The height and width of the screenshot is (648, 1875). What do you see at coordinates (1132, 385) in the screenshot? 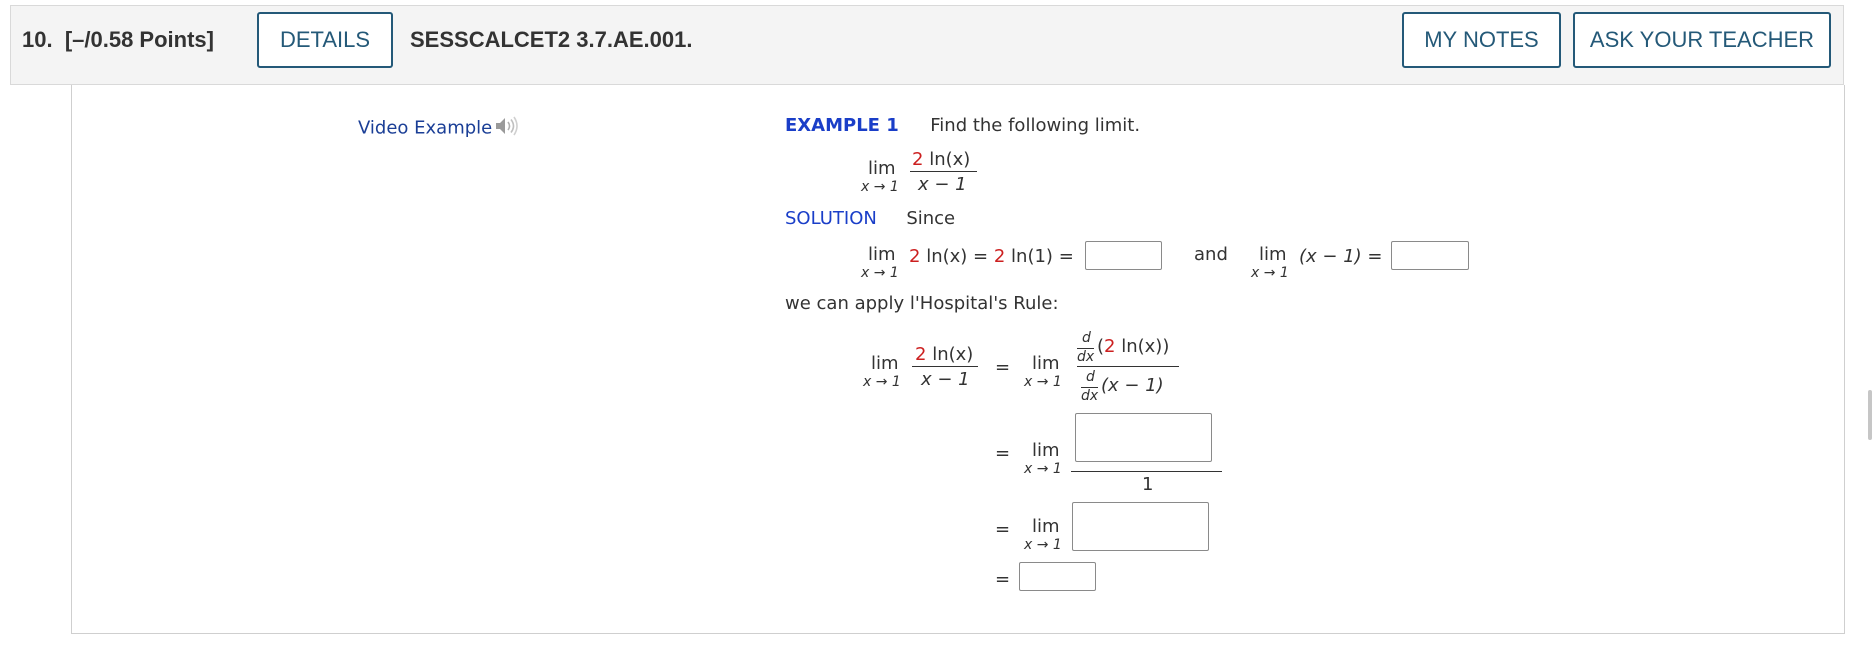
I see `derivative-denominator-expression: (x − 1)` at bounding box center [1132, 385].